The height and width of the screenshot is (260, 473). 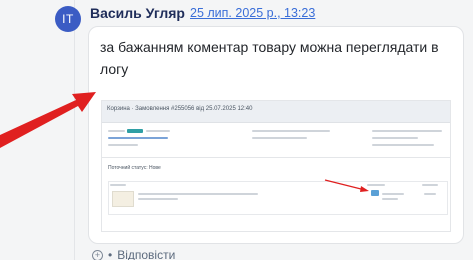 What do you see at coordinates (276, 157) in the screenshot?
I see `screenshot-divider` at bounding box center [276, 157].